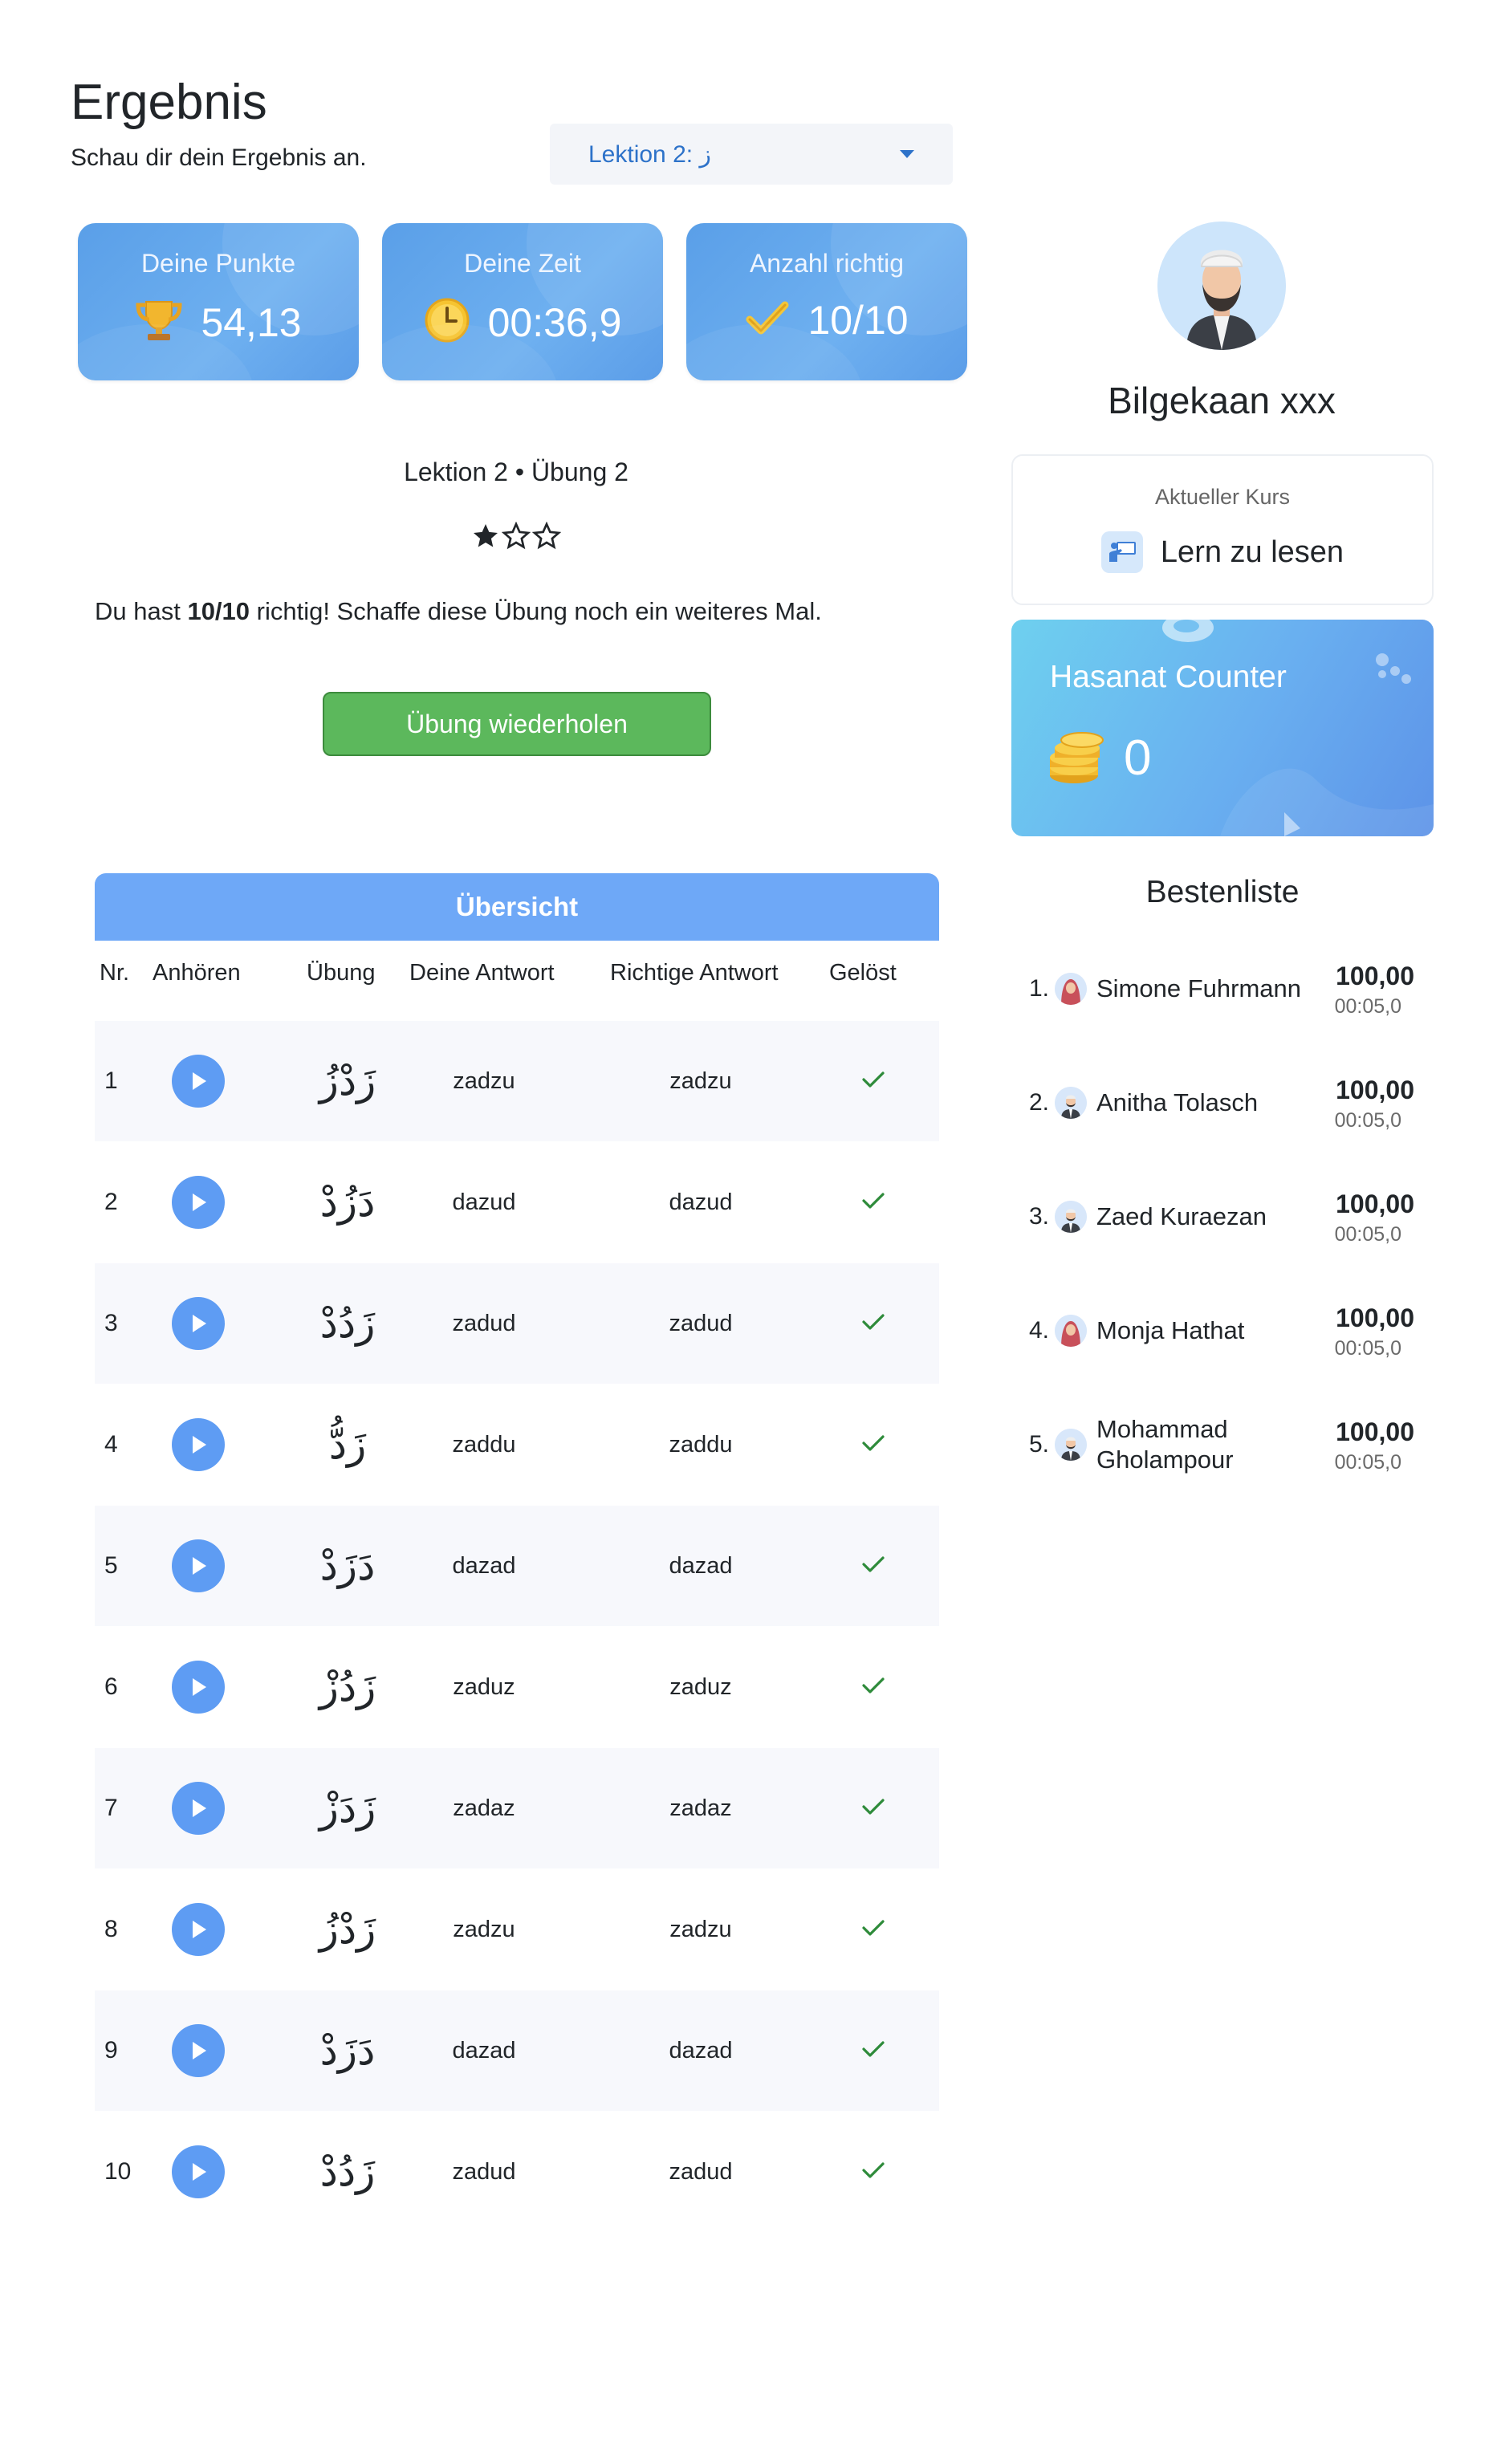 The height and width of the screenshot is (2464, 1501). Describe the element at coordinates (447, 322) in the screenshot. I see `clock-icon` at that location.